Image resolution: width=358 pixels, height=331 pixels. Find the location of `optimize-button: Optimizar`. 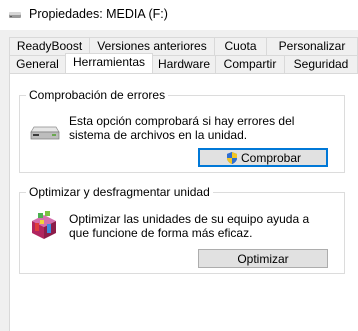

optimize-button: Optimizar is located at coordinates (263, 258).